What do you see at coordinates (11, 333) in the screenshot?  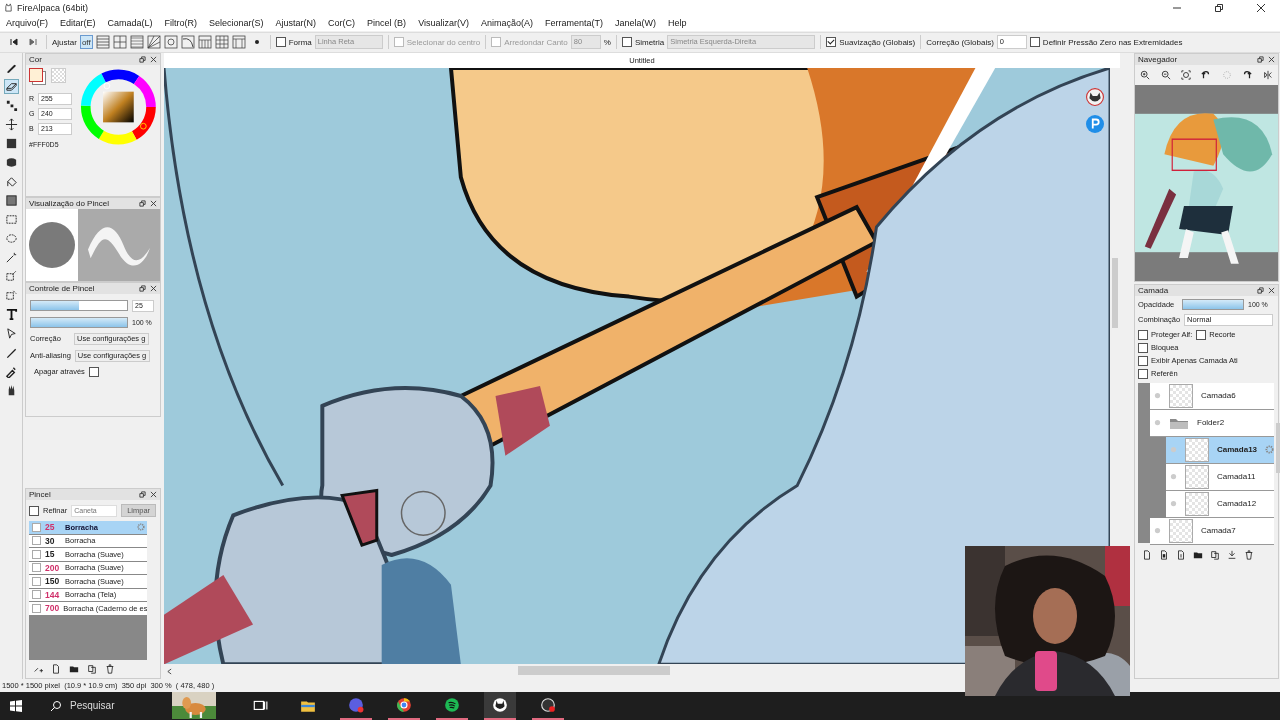 I see `pointer-icon` at bounding box center [11, 333].